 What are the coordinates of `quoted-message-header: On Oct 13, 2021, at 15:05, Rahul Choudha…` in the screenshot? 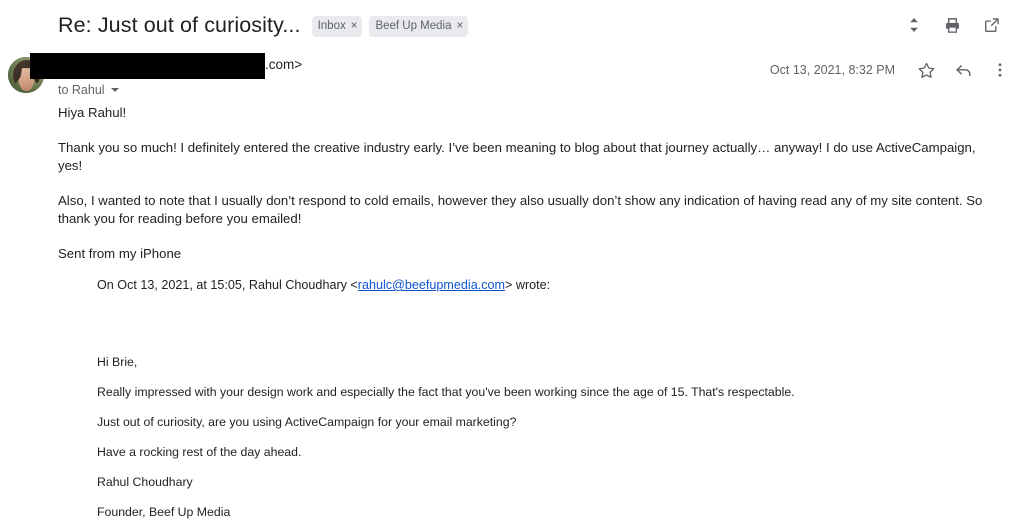 It's located at (547, 285).